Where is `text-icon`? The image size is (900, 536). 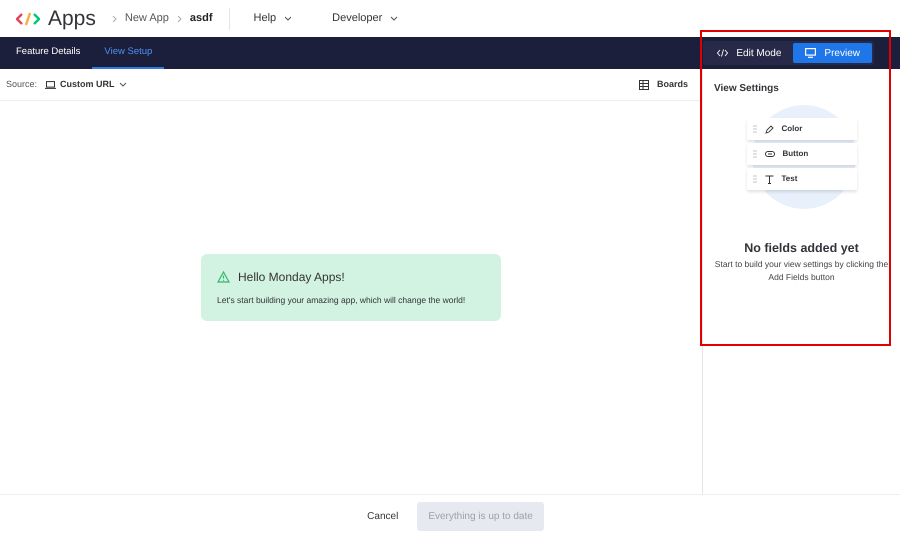
text-icon is located at coordinates (769, 179).